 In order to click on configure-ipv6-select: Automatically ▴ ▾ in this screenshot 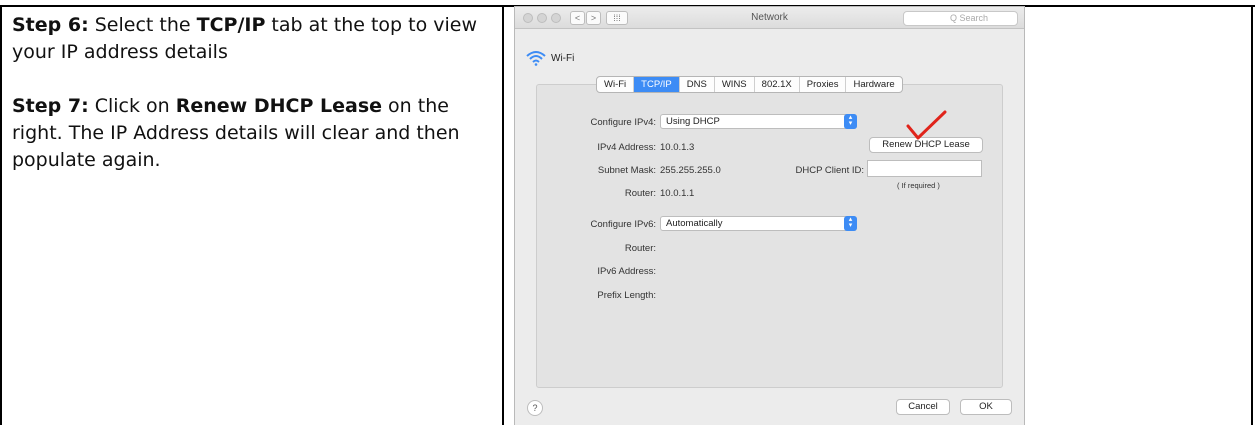, I will do `click(758, 223)`.